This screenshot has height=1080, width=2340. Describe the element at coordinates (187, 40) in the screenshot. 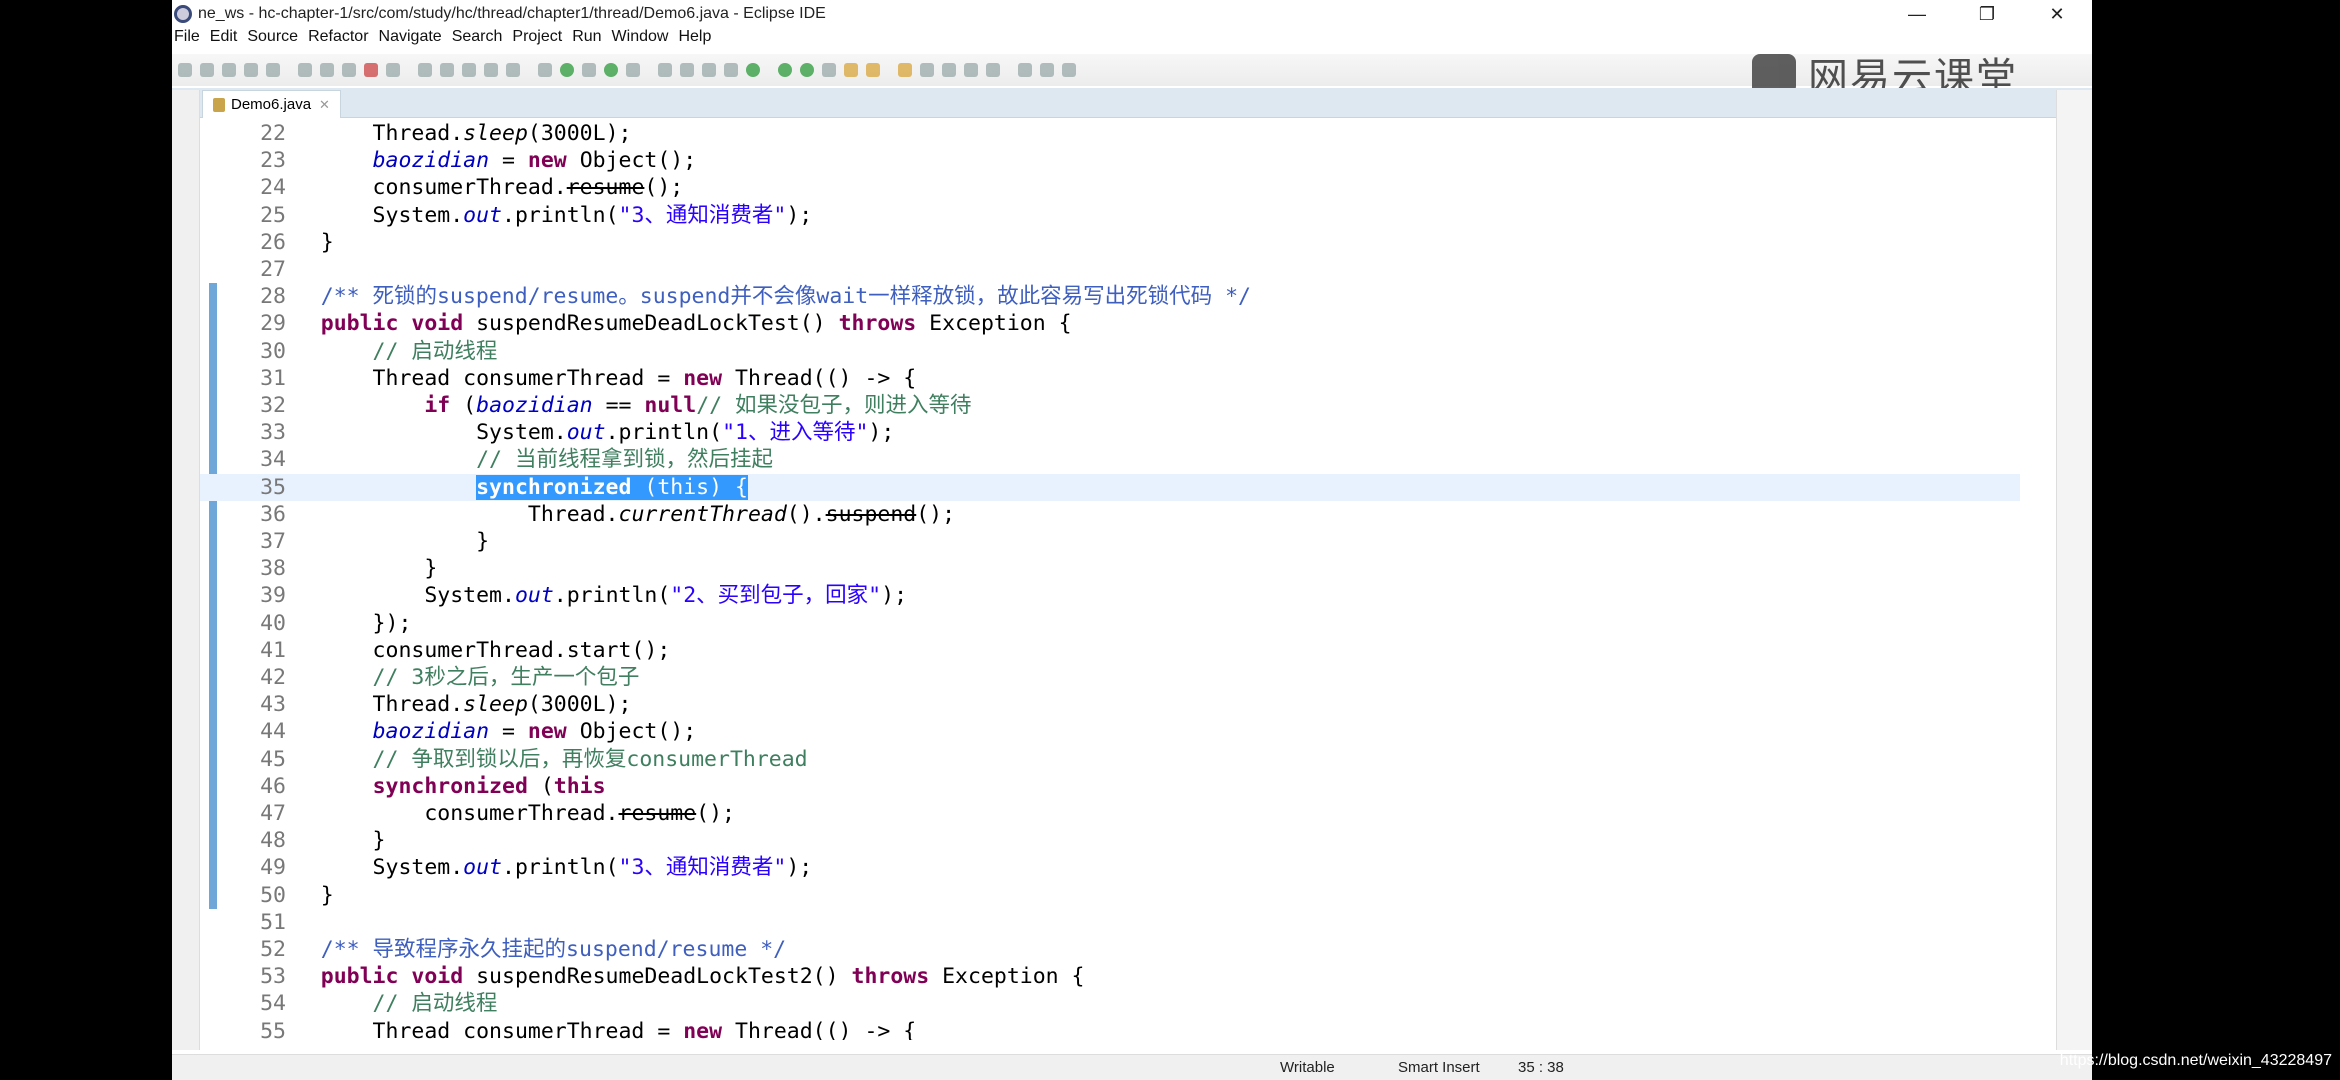

I see `menu-file: File` at that location.